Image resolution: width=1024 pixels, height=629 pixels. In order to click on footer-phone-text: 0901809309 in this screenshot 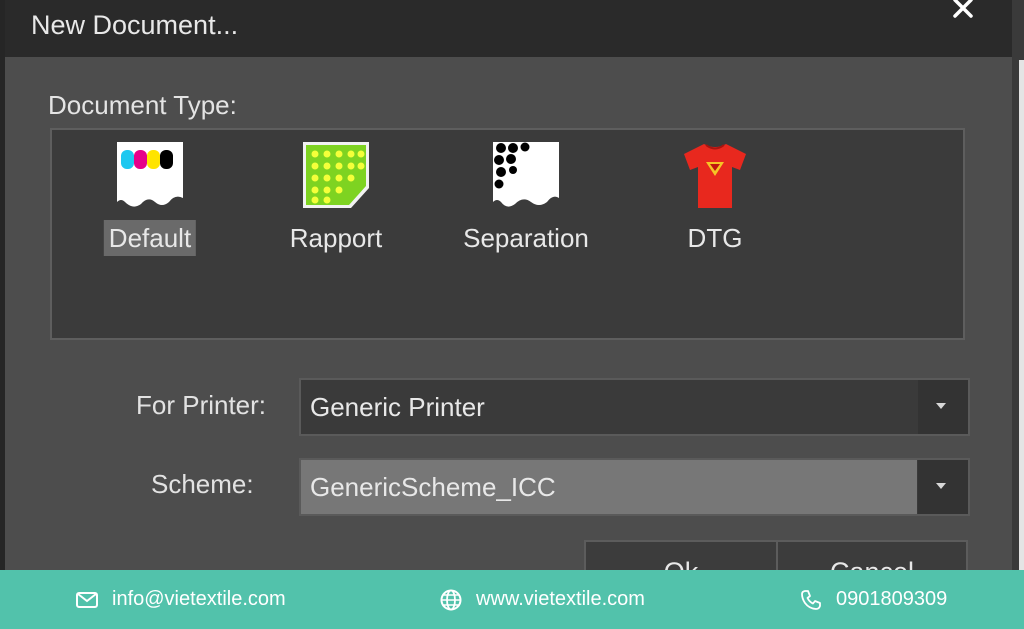, I will do `click(892, 599)`.